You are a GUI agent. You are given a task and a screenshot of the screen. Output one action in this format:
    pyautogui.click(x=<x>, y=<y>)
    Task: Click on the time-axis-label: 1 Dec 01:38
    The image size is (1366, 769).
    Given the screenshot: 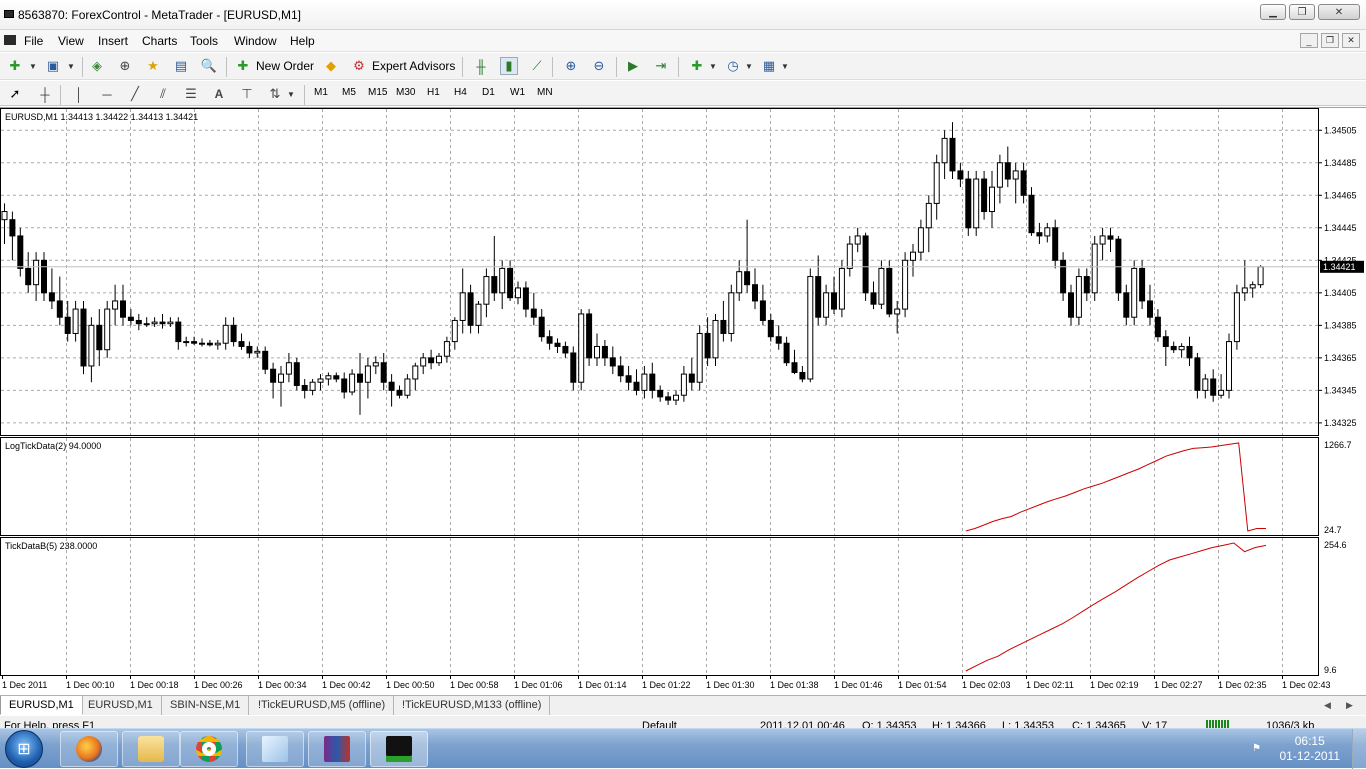 What is the action you would take?
    pyautogui.click(x=794, y=685)
    